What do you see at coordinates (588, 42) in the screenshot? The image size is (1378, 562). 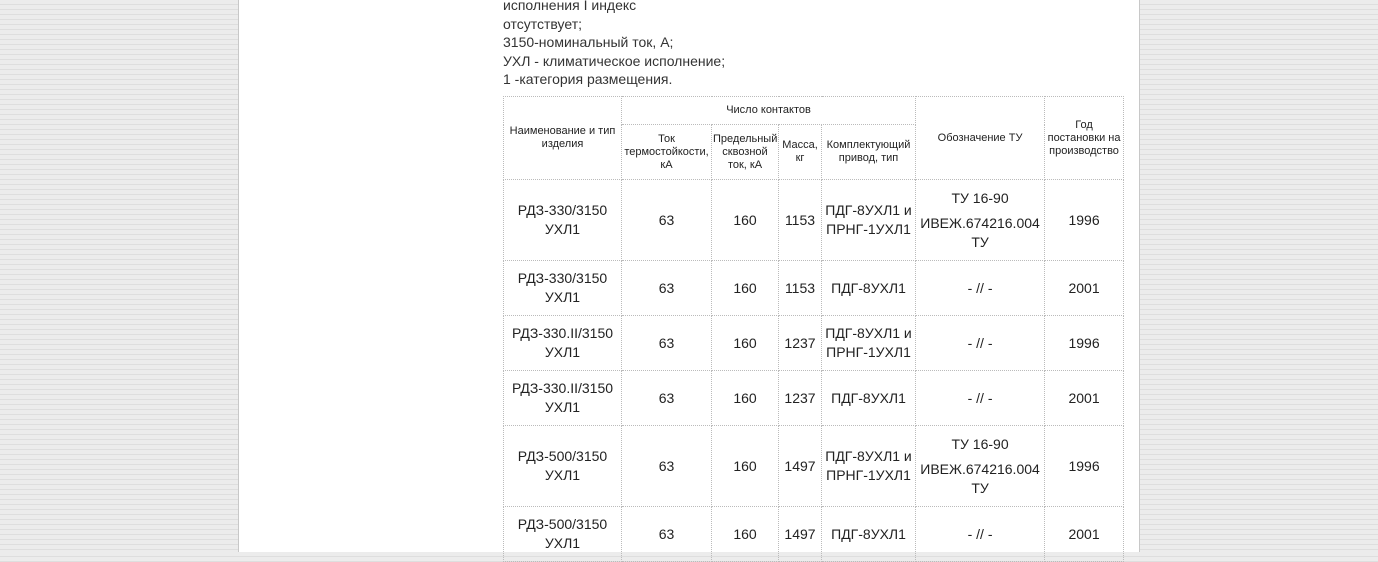 I see `intro-line: 3150-номинальный ток, А;` at bounding box center [588, 42].